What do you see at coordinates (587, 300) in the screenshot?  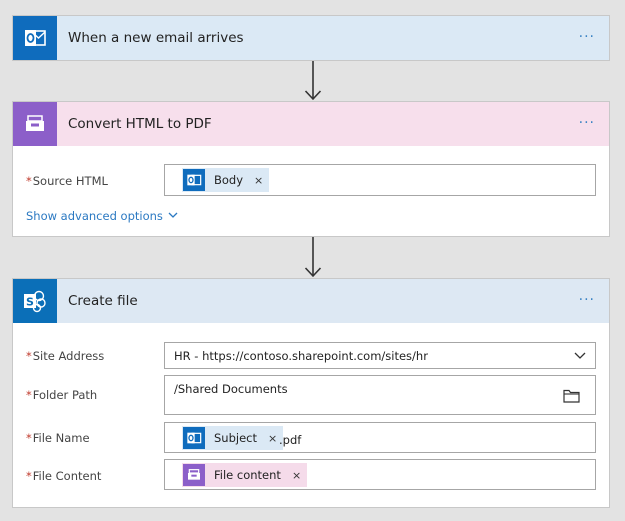 I see `create-file-more-menu: ···` at bounding box center [587, 300].